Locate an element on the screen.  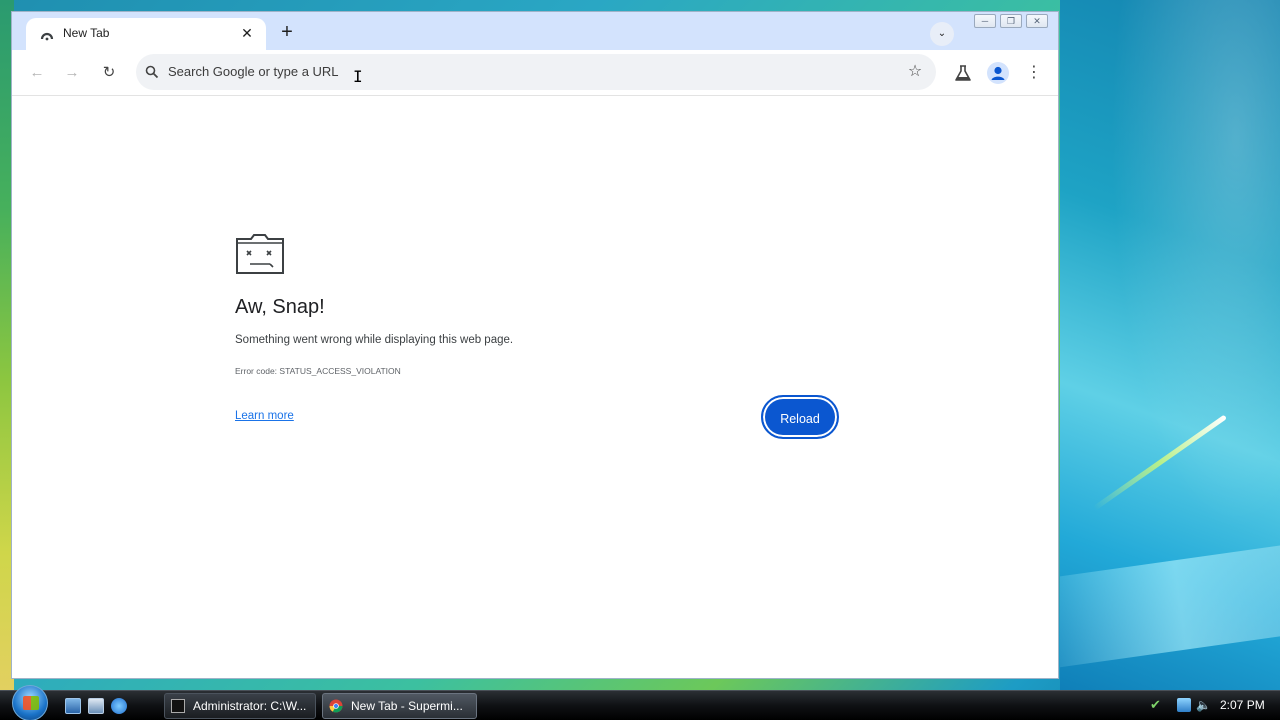
text-cursor-icon: I is located at coordinates (358, 76).